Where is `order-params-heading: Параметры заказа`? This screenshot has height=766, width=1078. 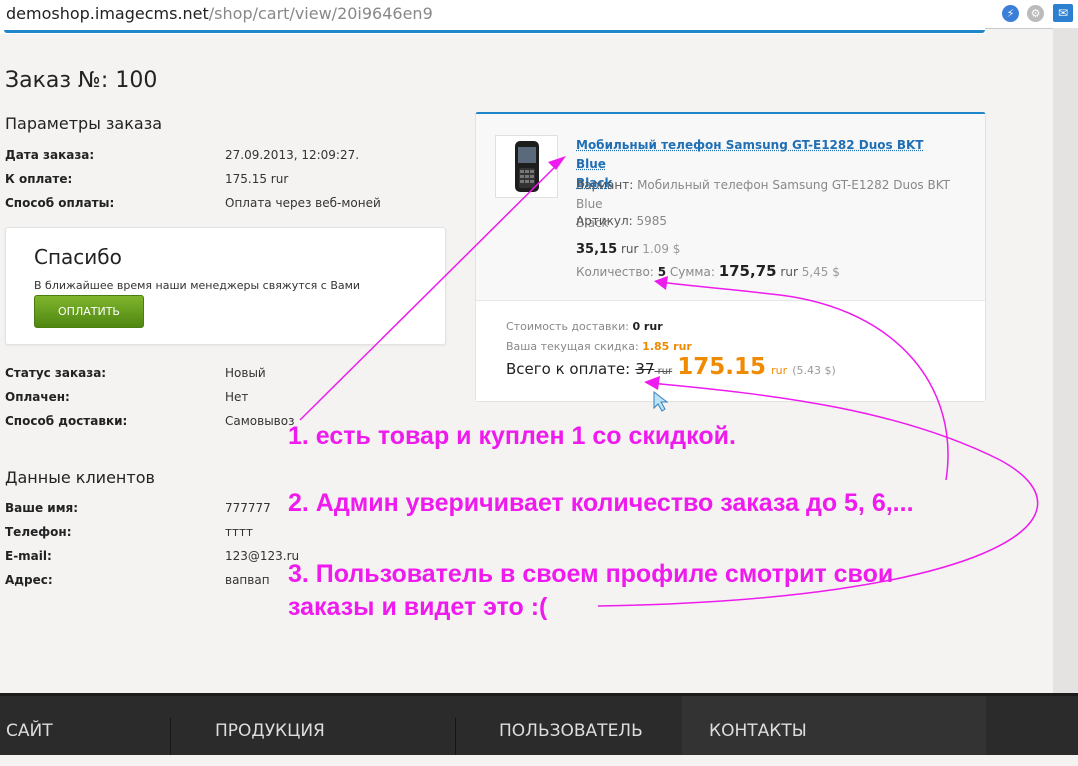 order-params-heading: Параметры заказа is located at coordinates (83, 123).